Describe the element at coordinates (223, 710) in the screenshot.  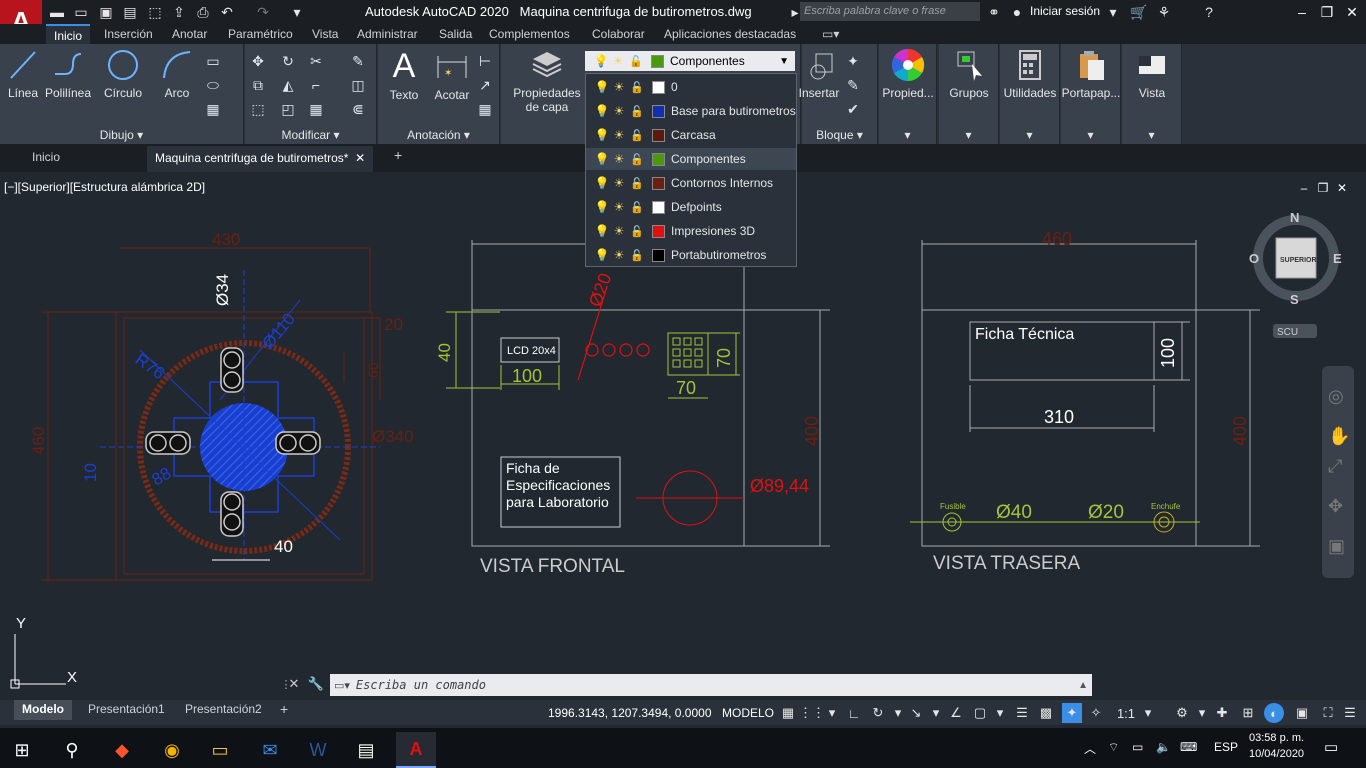
I see `tab-layout2: Presentación2` at that location.